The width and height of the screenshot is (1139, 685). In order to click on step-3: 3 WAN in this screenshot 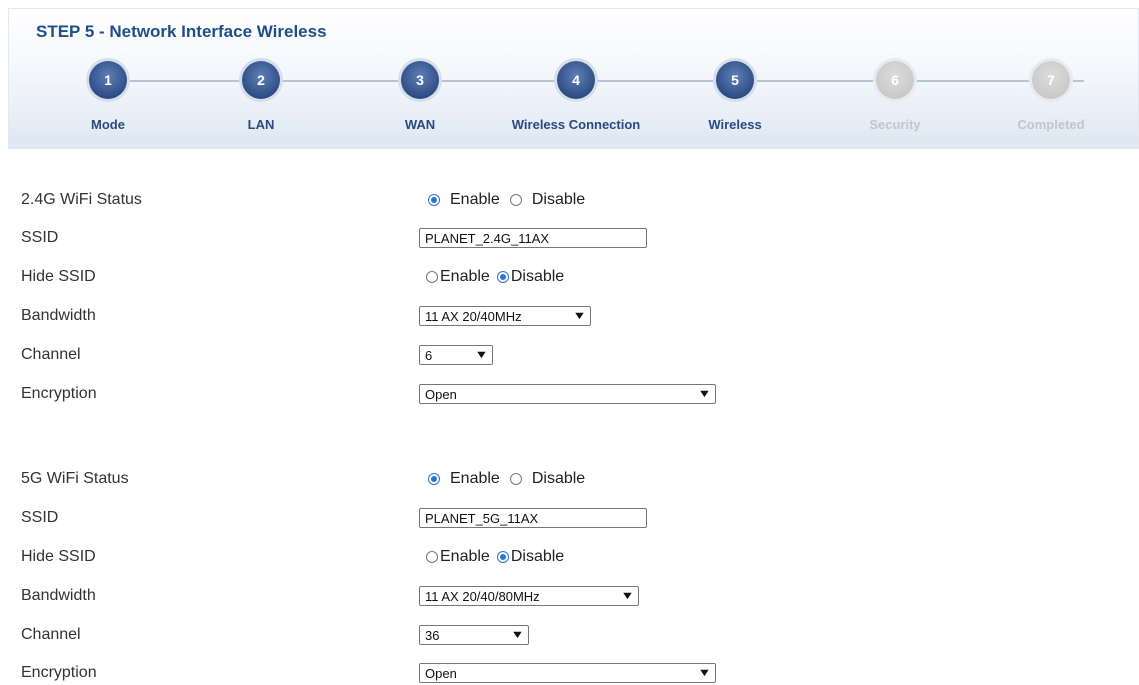, I will do `click(420, 96)`.